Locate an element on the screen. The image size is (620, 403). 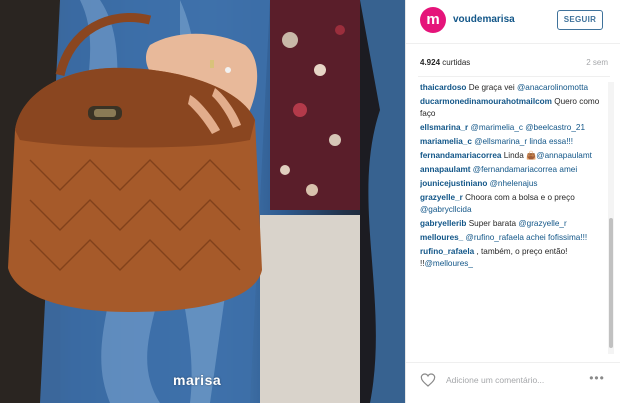
comment-item: mariamelia_c @ellsmarina_r linda essa!!! is located at coordinates (513, 142).